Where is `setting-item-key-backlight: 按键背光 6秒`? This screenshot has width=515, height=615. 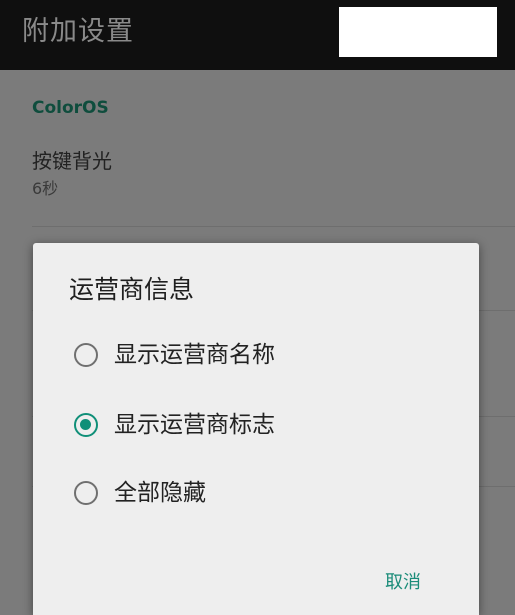 setting-item-key-backlight: 按键背光 6秒 is located at coordinates (257, 182).